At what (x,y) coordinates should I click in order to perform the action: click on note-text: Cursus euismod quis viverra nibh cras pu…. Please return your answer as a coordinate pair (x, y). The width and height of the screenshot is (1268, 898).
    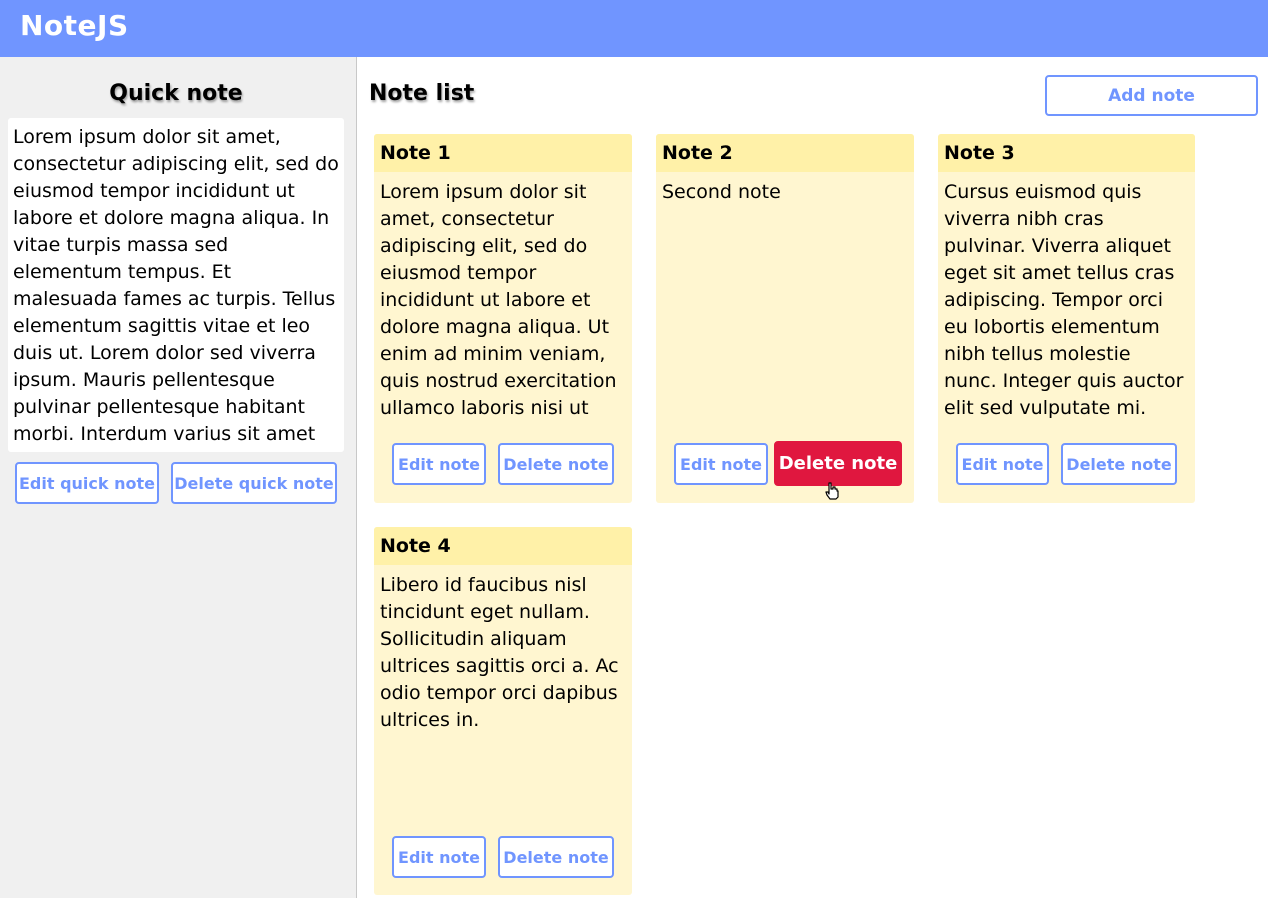
    Looking at the image, I should click on (1064, 300).